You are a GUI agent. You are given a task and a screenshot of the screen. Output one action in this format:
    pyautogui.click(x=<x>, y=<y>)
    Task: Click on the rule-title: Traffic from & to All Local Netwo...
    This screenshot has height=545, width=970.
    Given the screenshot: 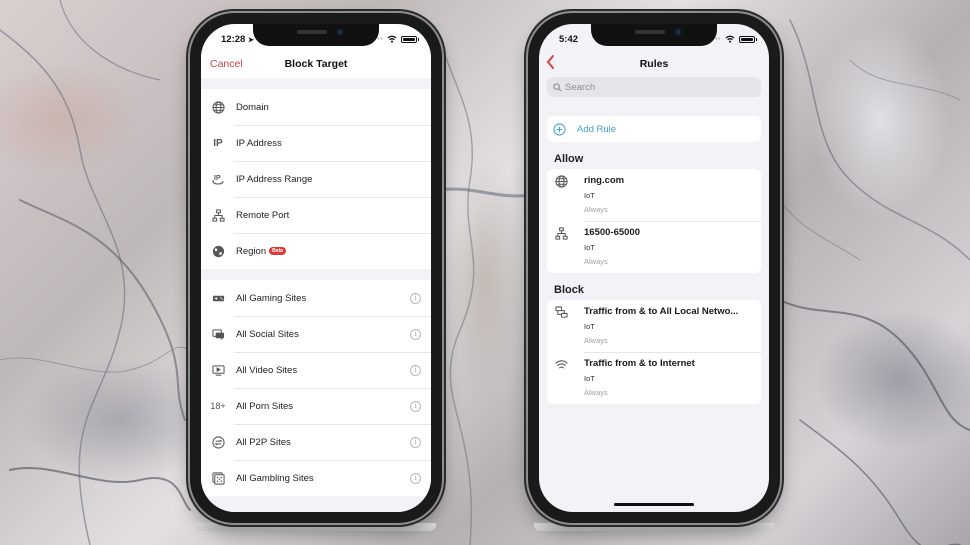 What is the action you would take?
    pyautogui.click(x=661, y=311)
    